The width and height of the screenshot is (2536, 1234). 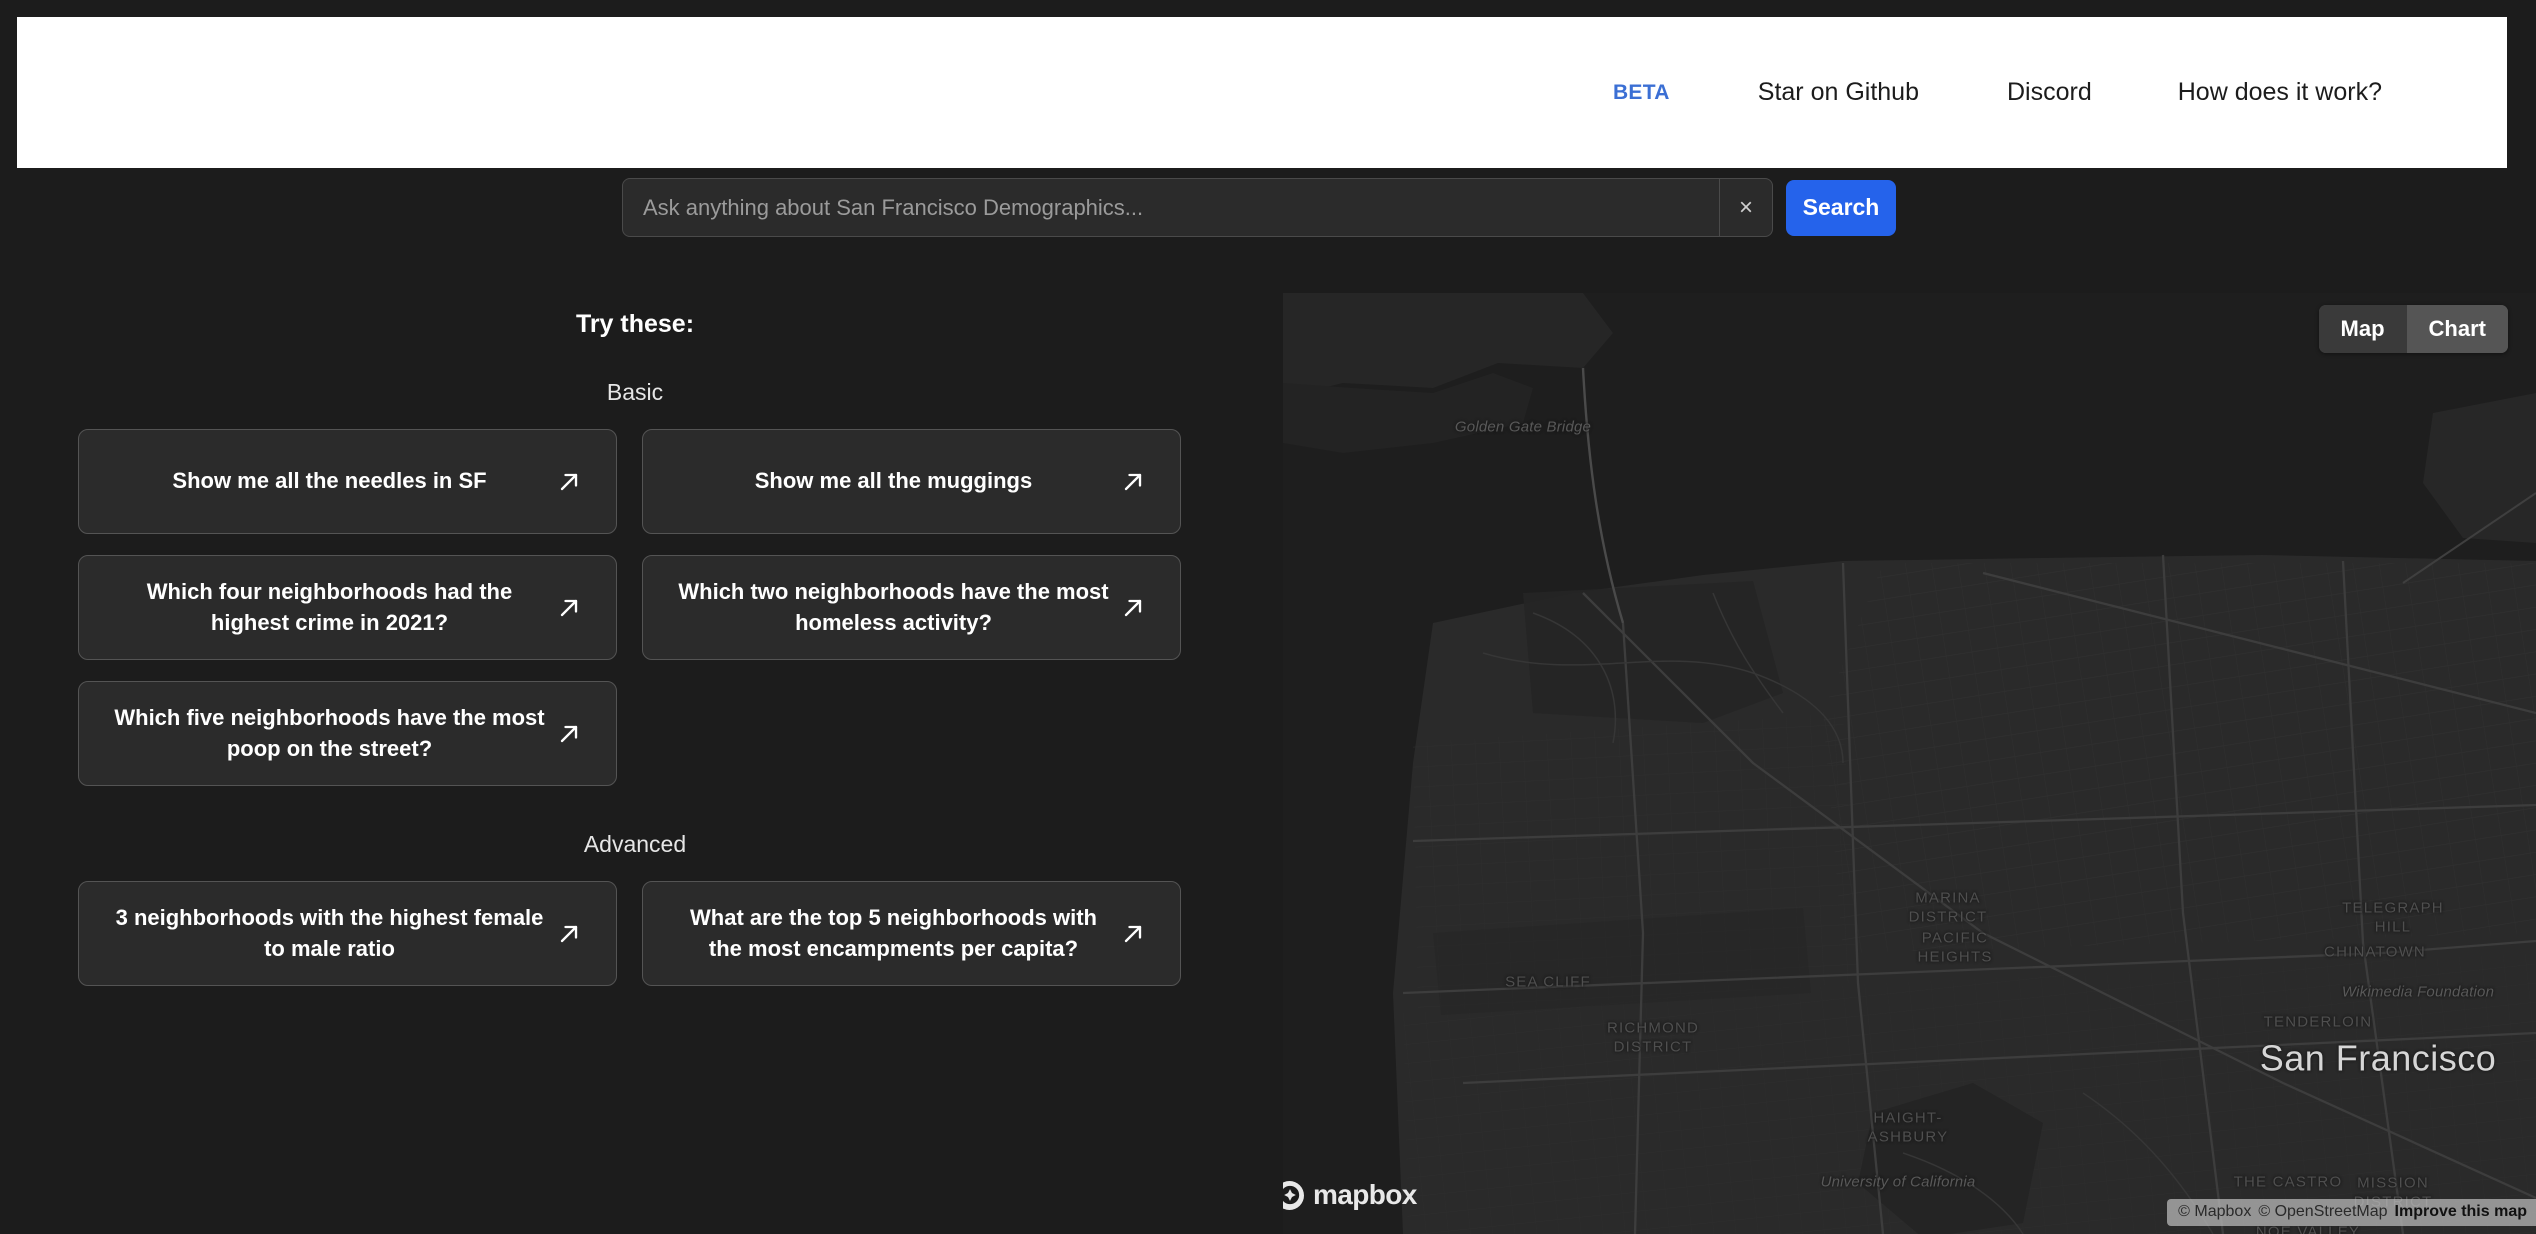 I want to click on mapbox-logo: mapbox, so click(x=1350, y=1195).